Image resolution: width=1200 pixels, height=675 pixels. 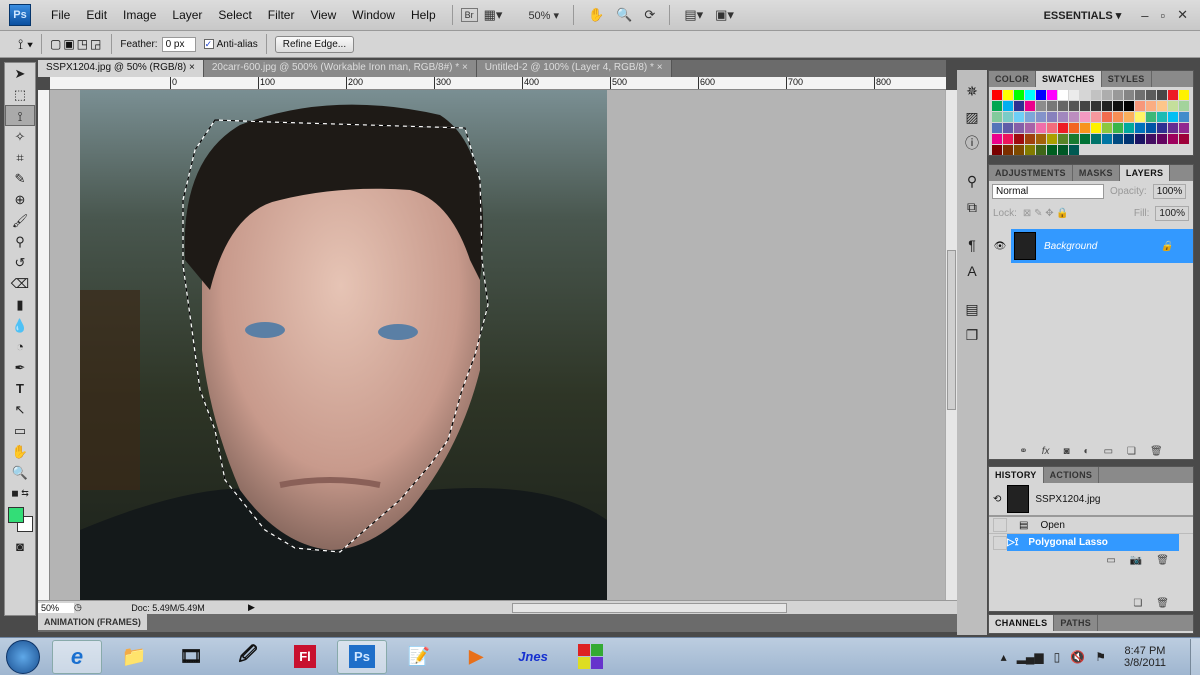 I want to click on eye-icon: 👁, so click(x=1000, y=246).